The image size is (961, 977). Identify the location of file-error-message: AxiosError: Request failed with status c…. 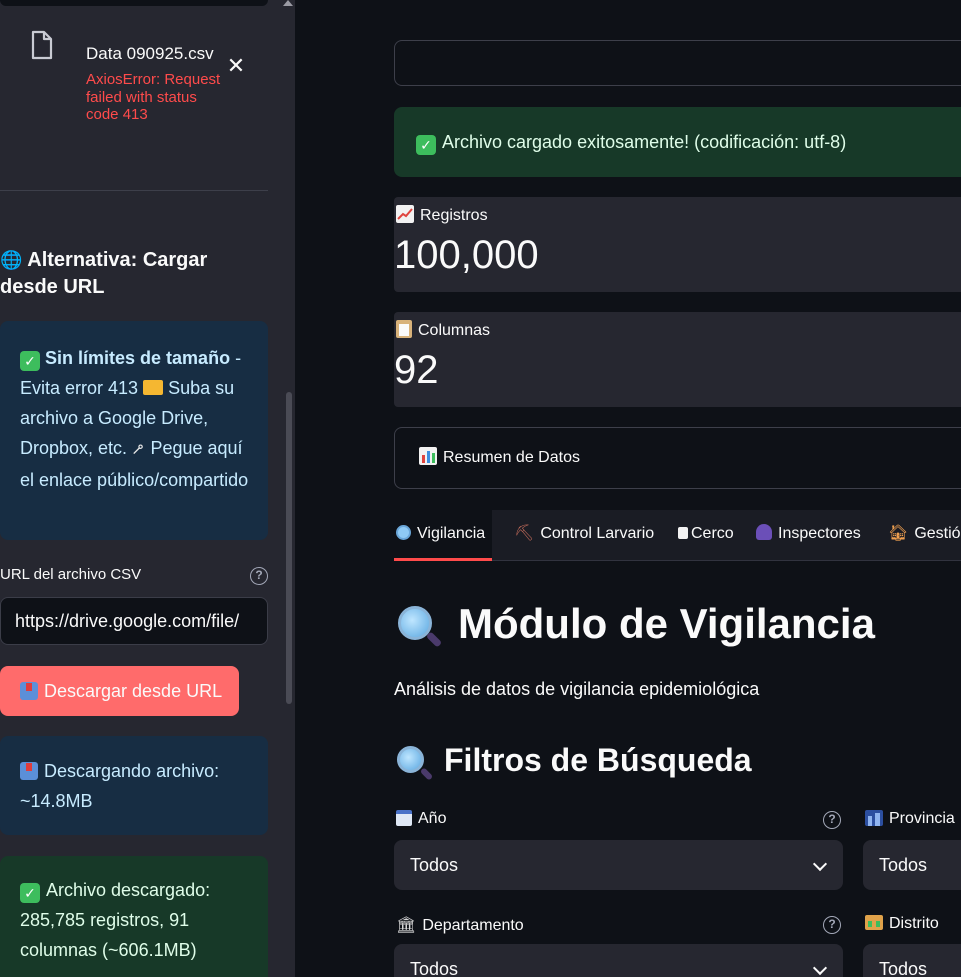
(153, 97).